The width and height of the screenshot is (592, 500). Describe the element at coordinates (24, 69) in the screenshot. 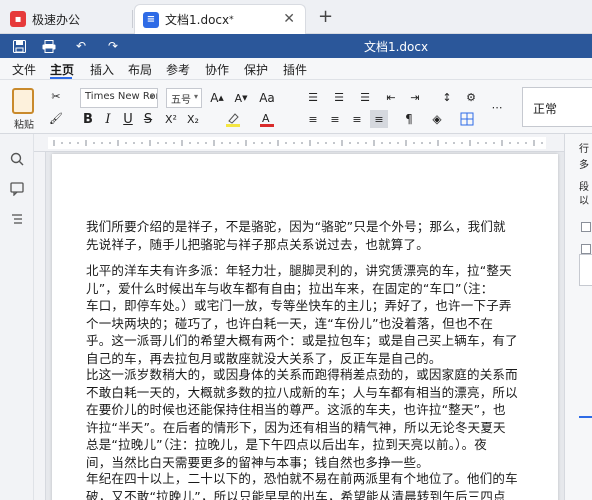

I see `menu-file: 文件` at that location.